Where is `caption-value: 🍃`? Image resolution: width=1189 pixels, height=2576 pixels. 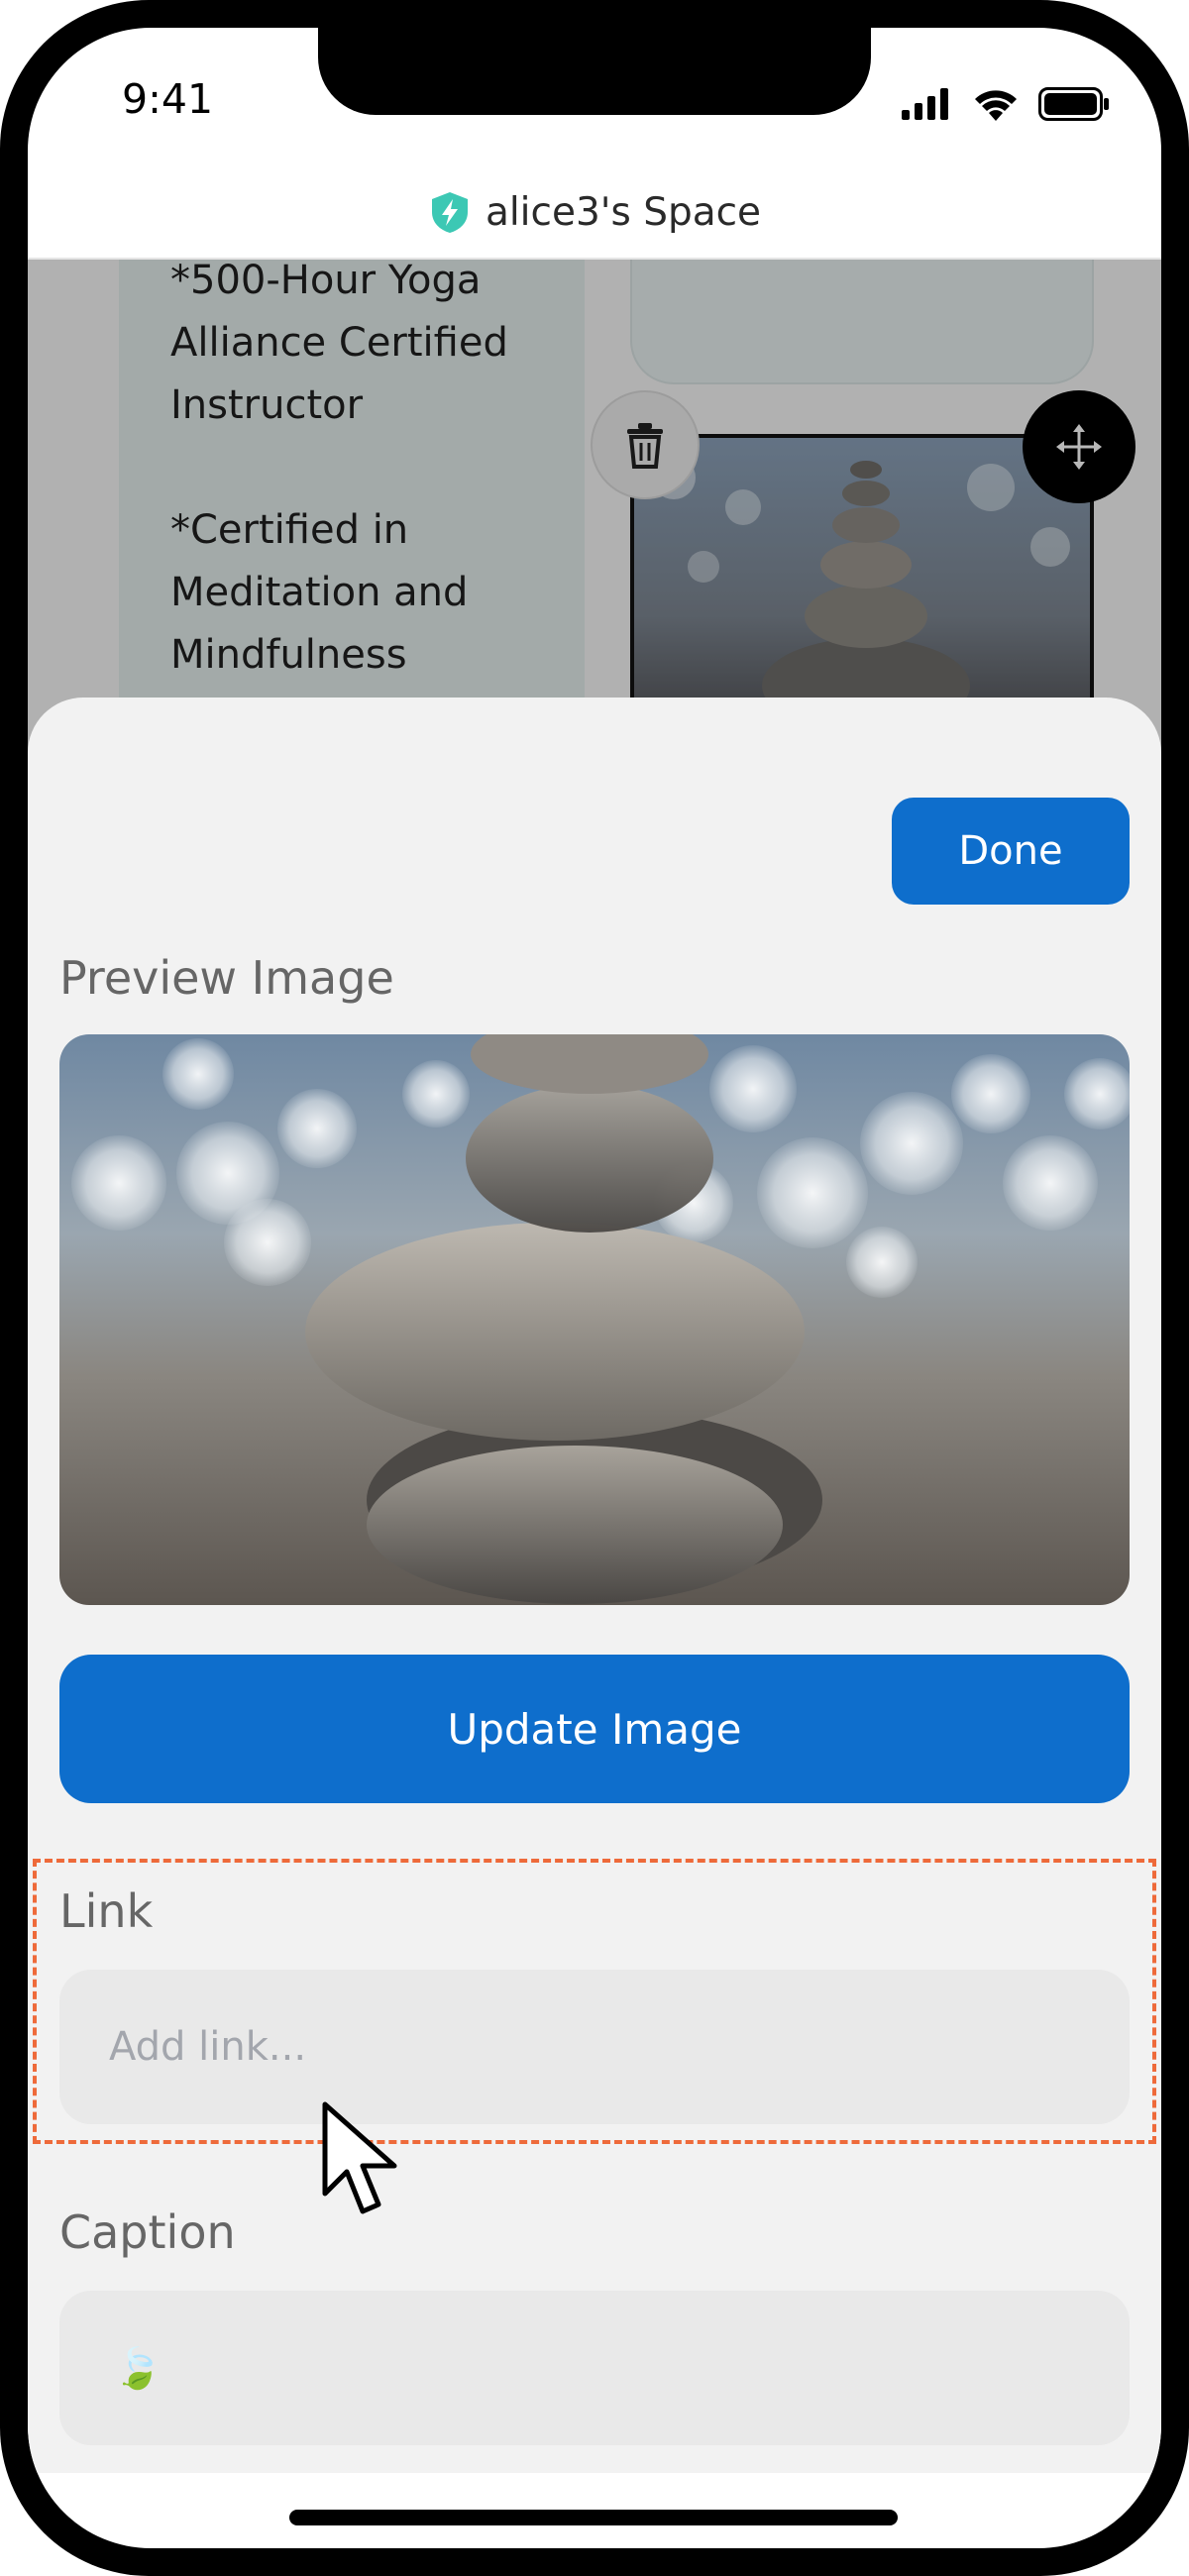
caption-value: 🍃 is located at coordinates (137, 2368).